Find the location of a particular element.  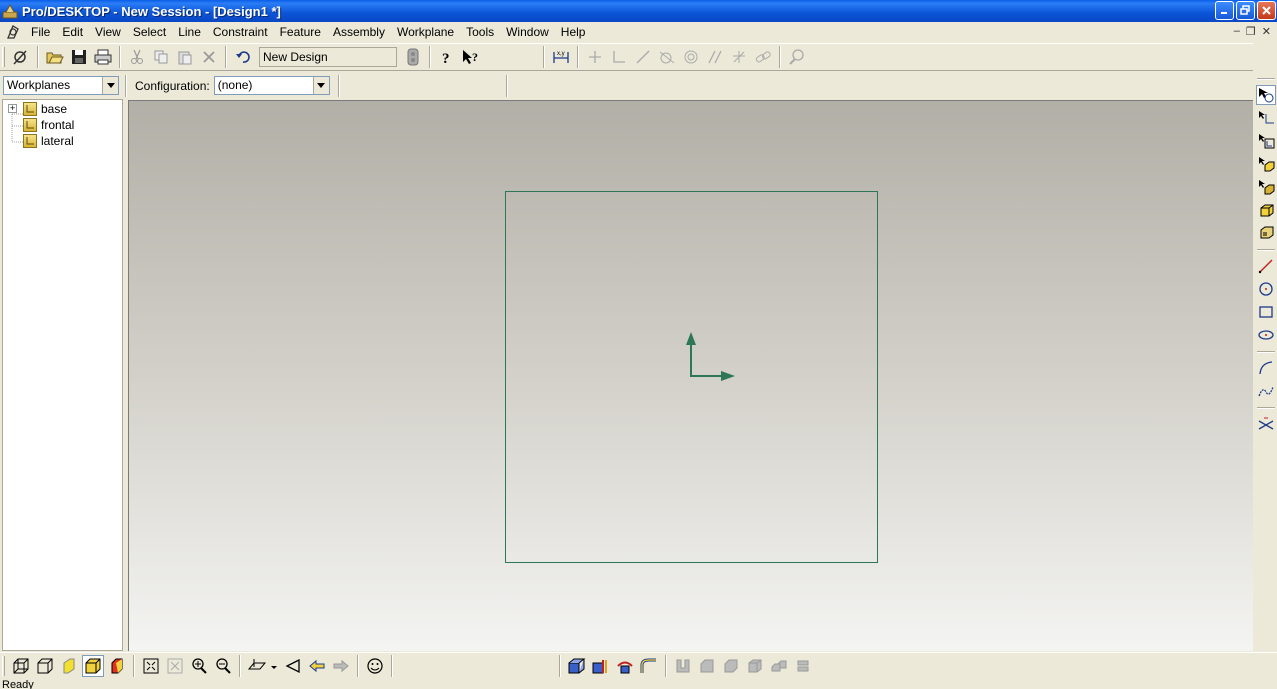

cut-button is located at coordinates (137, 57).